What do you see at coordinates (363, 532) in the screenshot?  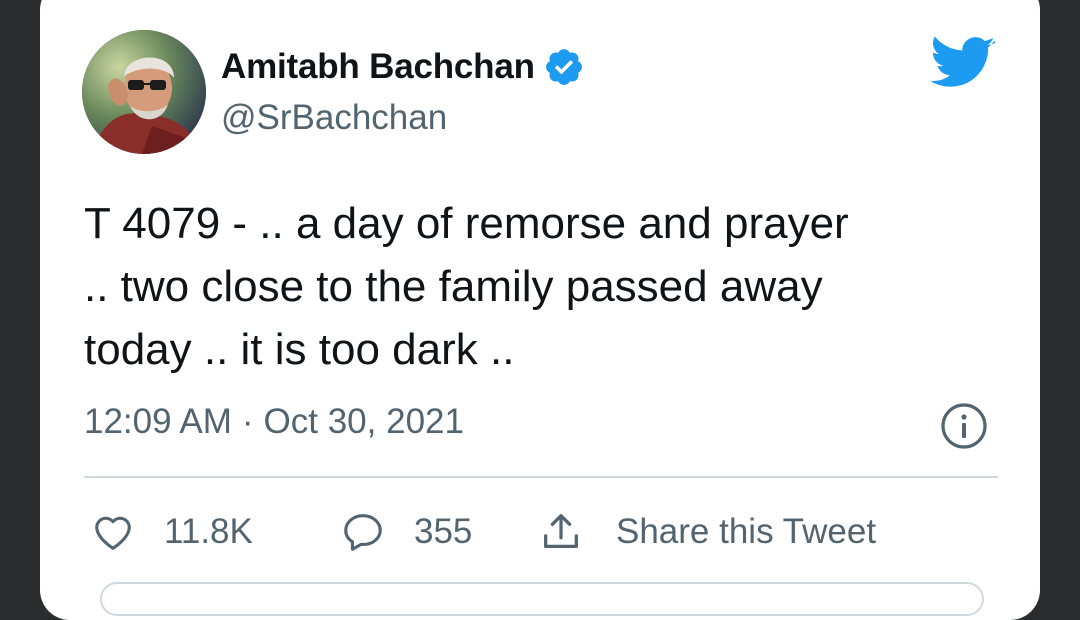 I see `reply-bubble-icon` at bounding box center [363, 532].